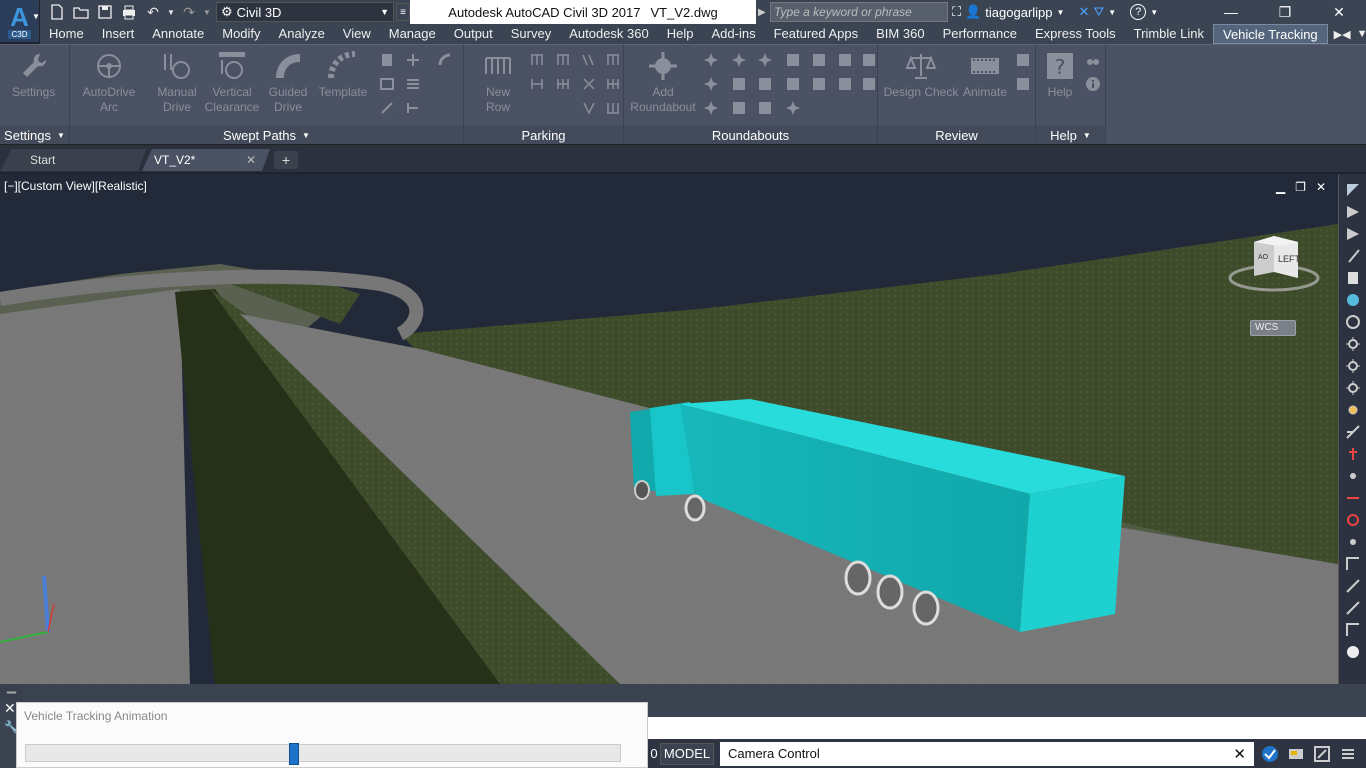 This screenshot has width=1366, height=768. What do you see at coordinates (956, 12) in the screenshot?
I see `binoculars-icon: ⛶` at bounding box center [956, 12].